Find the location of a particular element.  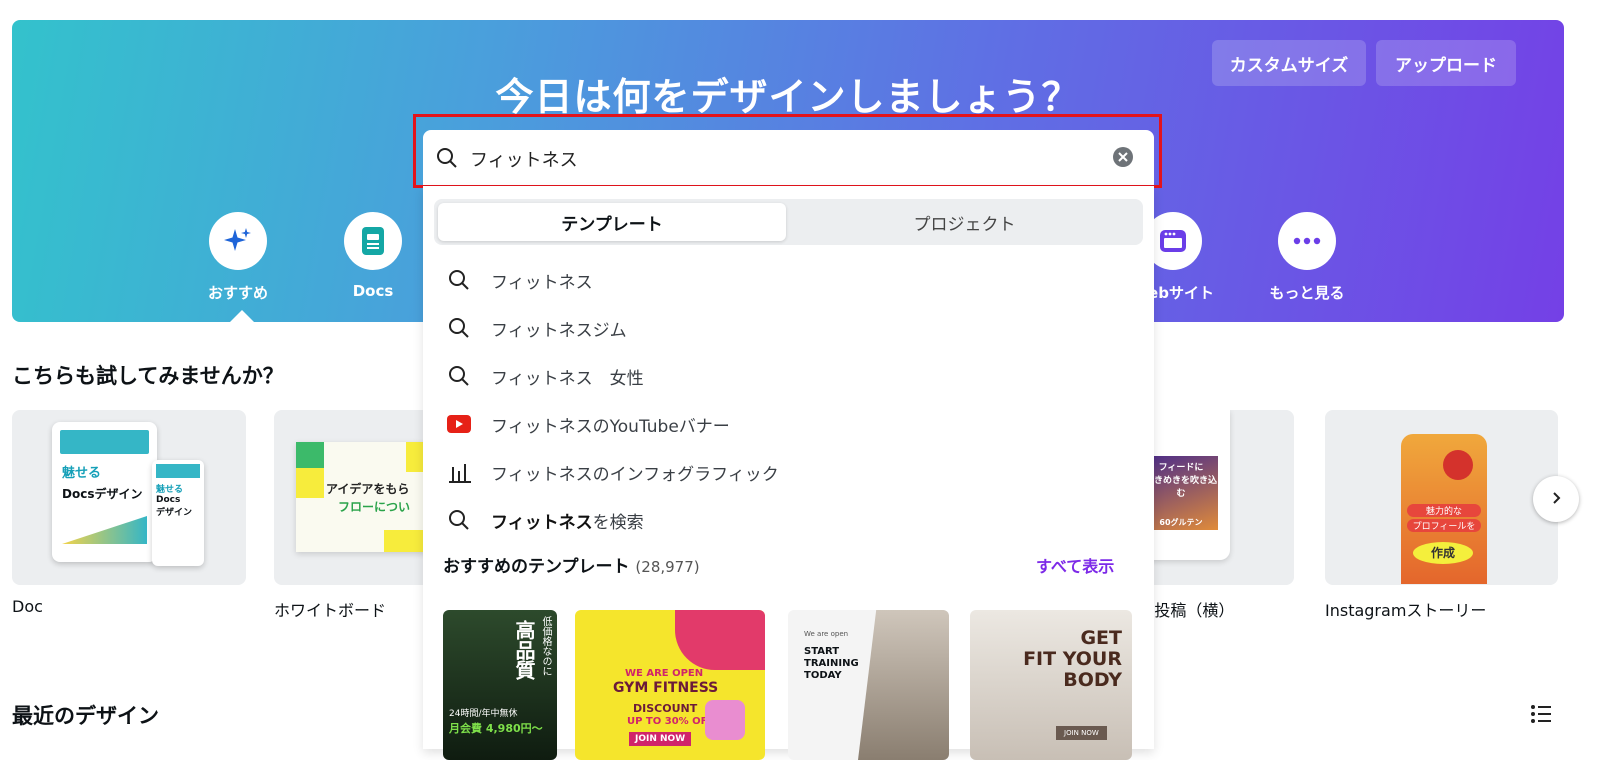

carousel-next-button is located at coordinates (1556, 499).